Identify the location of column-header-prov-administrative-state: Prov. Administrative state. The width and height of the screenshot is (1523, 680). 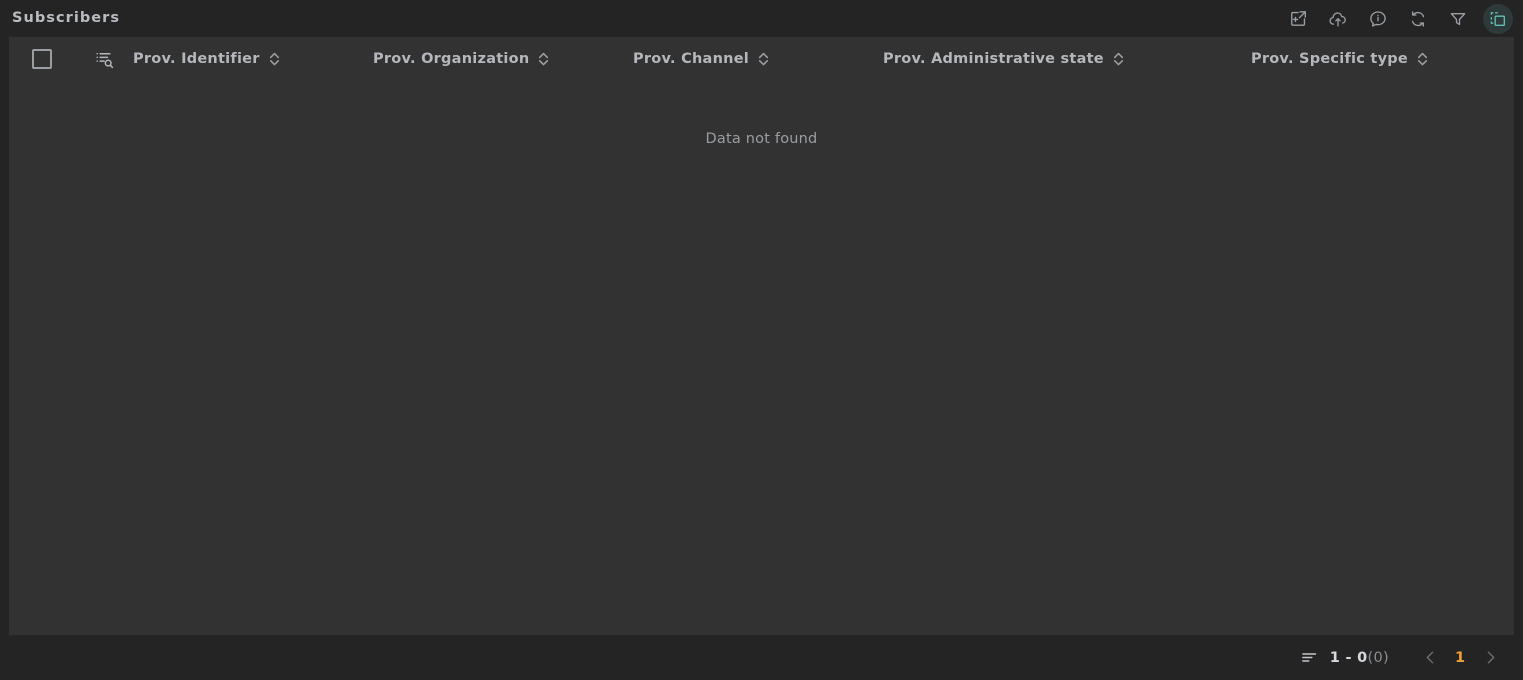
(1048, 59).